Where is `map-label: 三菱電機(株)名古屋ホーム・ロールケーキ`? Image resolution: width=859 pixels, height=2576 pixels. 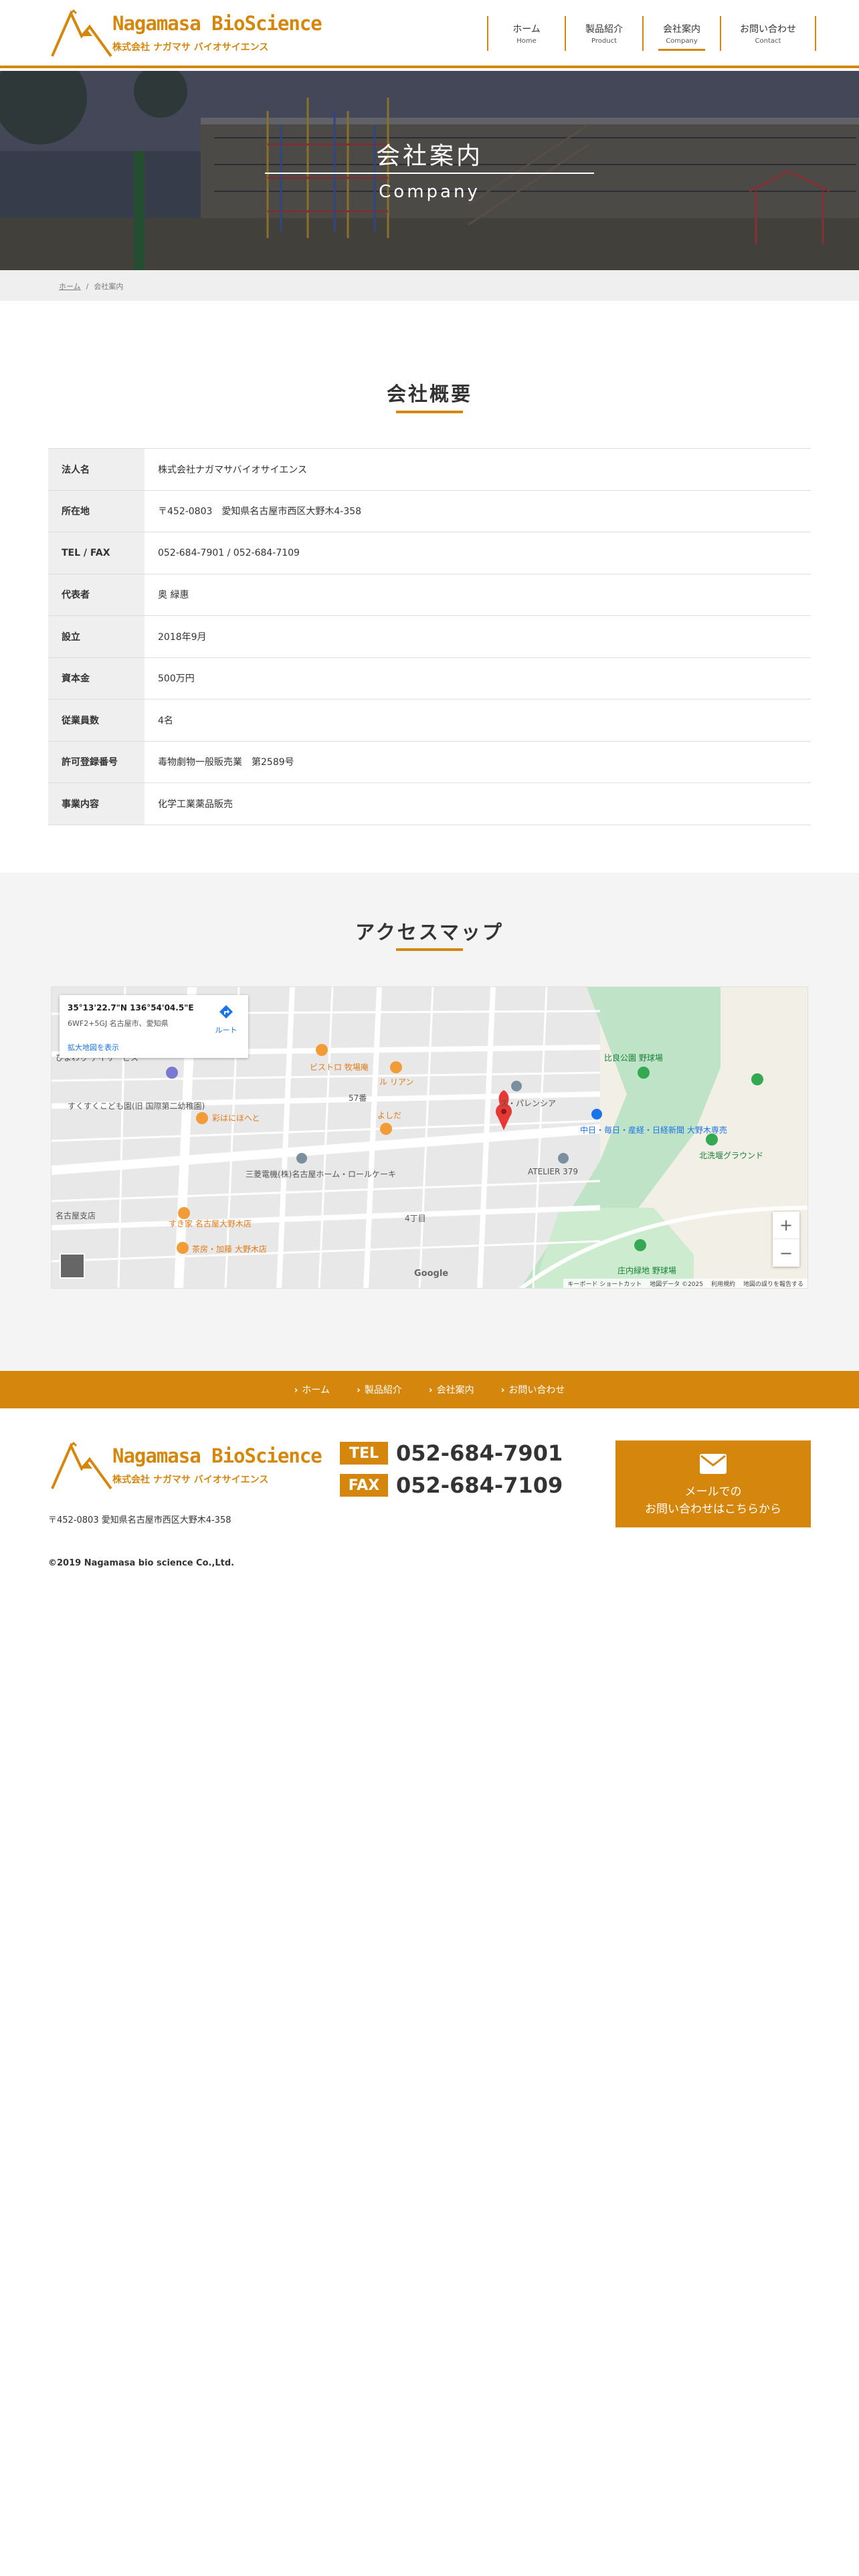 map-label: 三菱電機(株)名古屋ホーム・ロールケーキ is located at coordinates (321, 1174).